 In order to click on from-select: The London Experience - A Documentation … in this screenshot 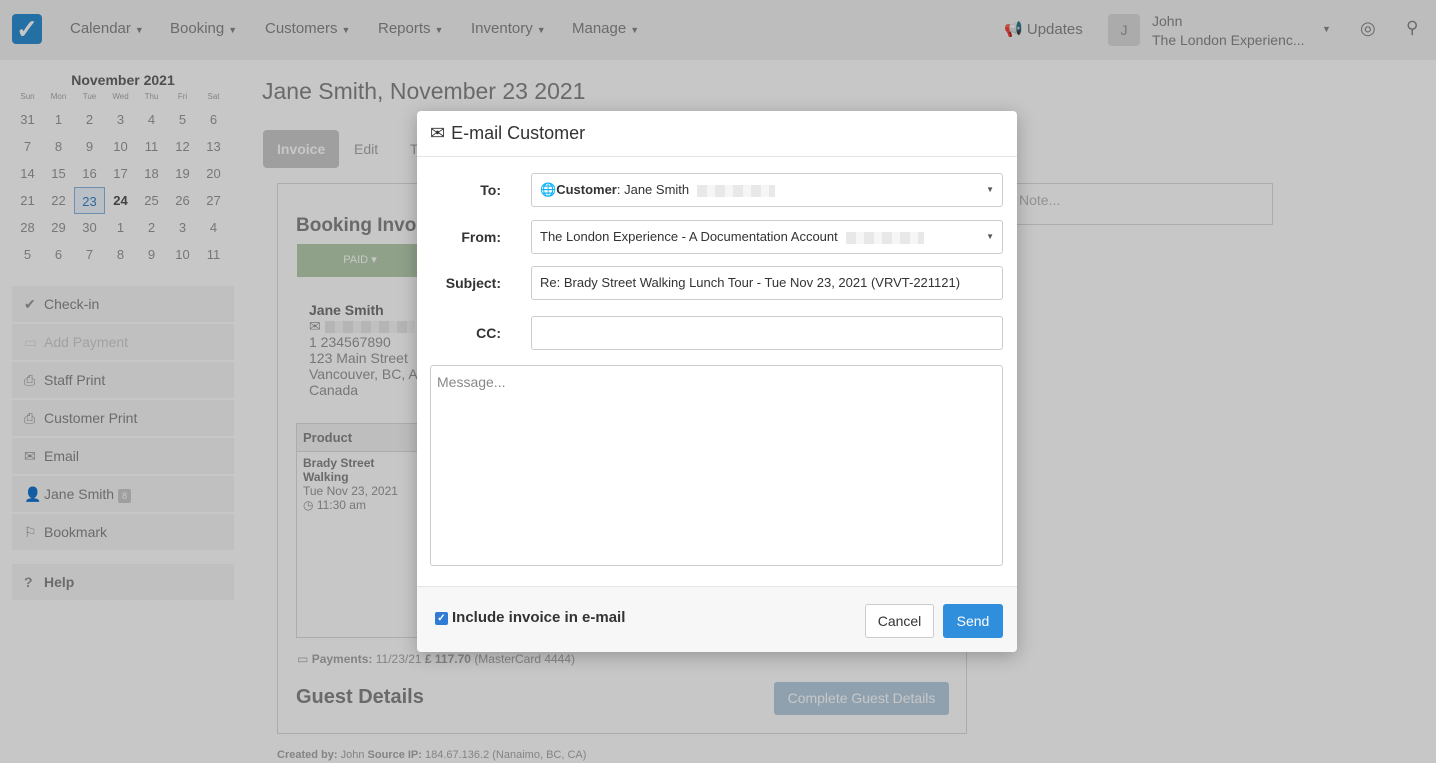, I will do `click(767, 237)`.